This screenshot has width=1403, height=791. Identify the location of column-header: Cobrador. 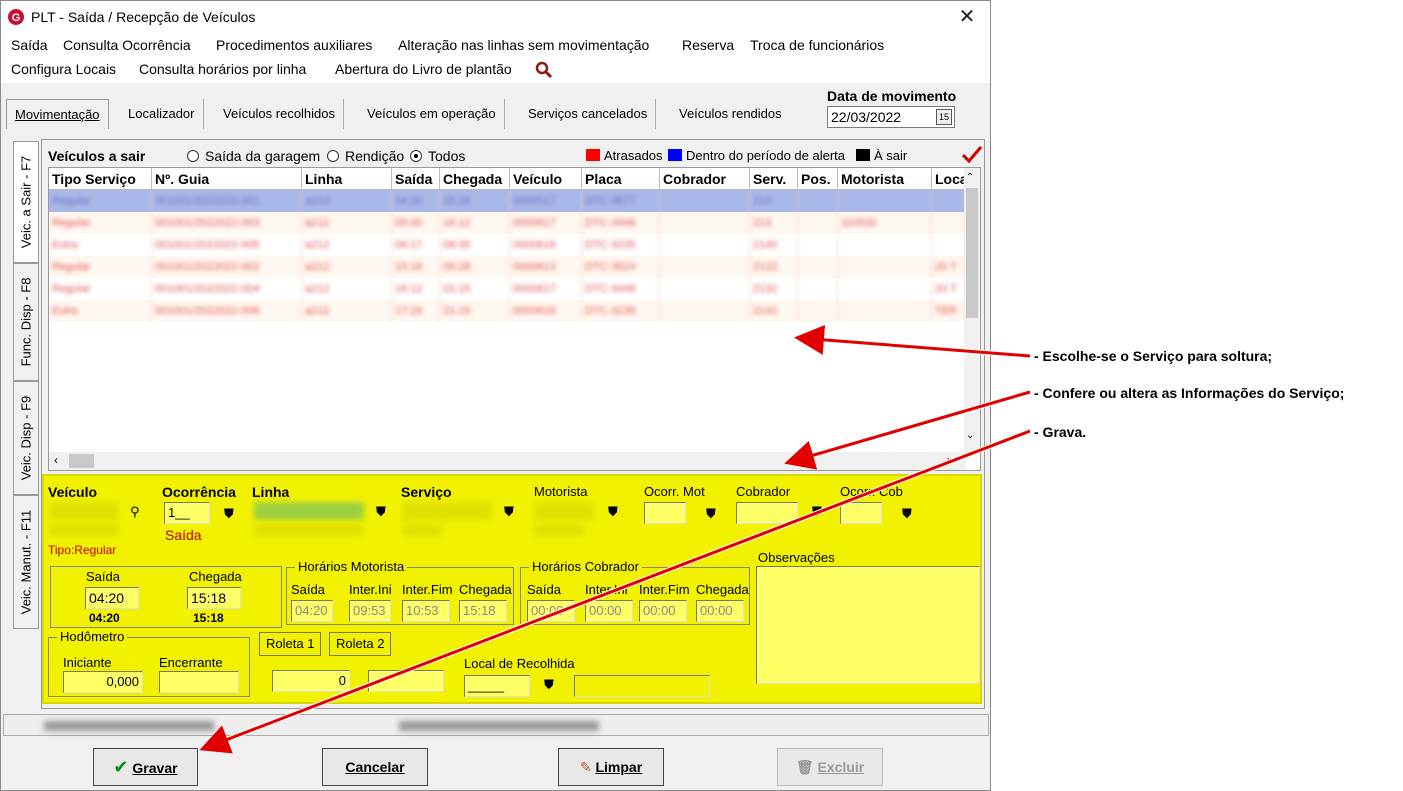
(705, 179).